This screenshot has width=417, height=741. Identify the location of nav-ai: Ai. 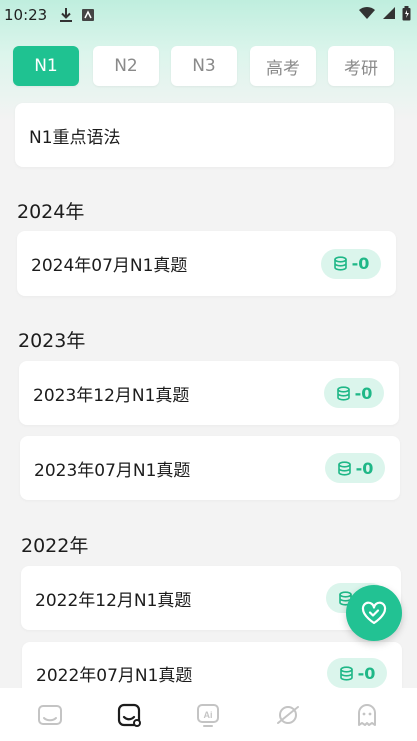
(208, 715).